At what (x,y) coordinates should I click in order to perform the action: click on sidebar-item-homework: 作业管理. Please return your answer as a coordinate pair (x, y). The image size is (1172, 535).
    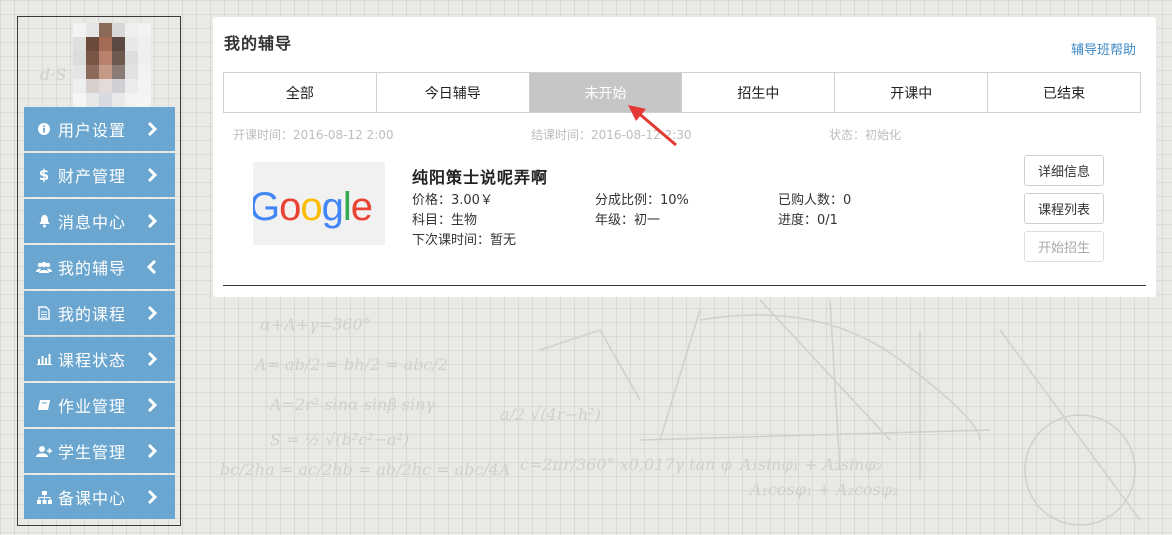
    Looking at the image, I should click on (99, 405).